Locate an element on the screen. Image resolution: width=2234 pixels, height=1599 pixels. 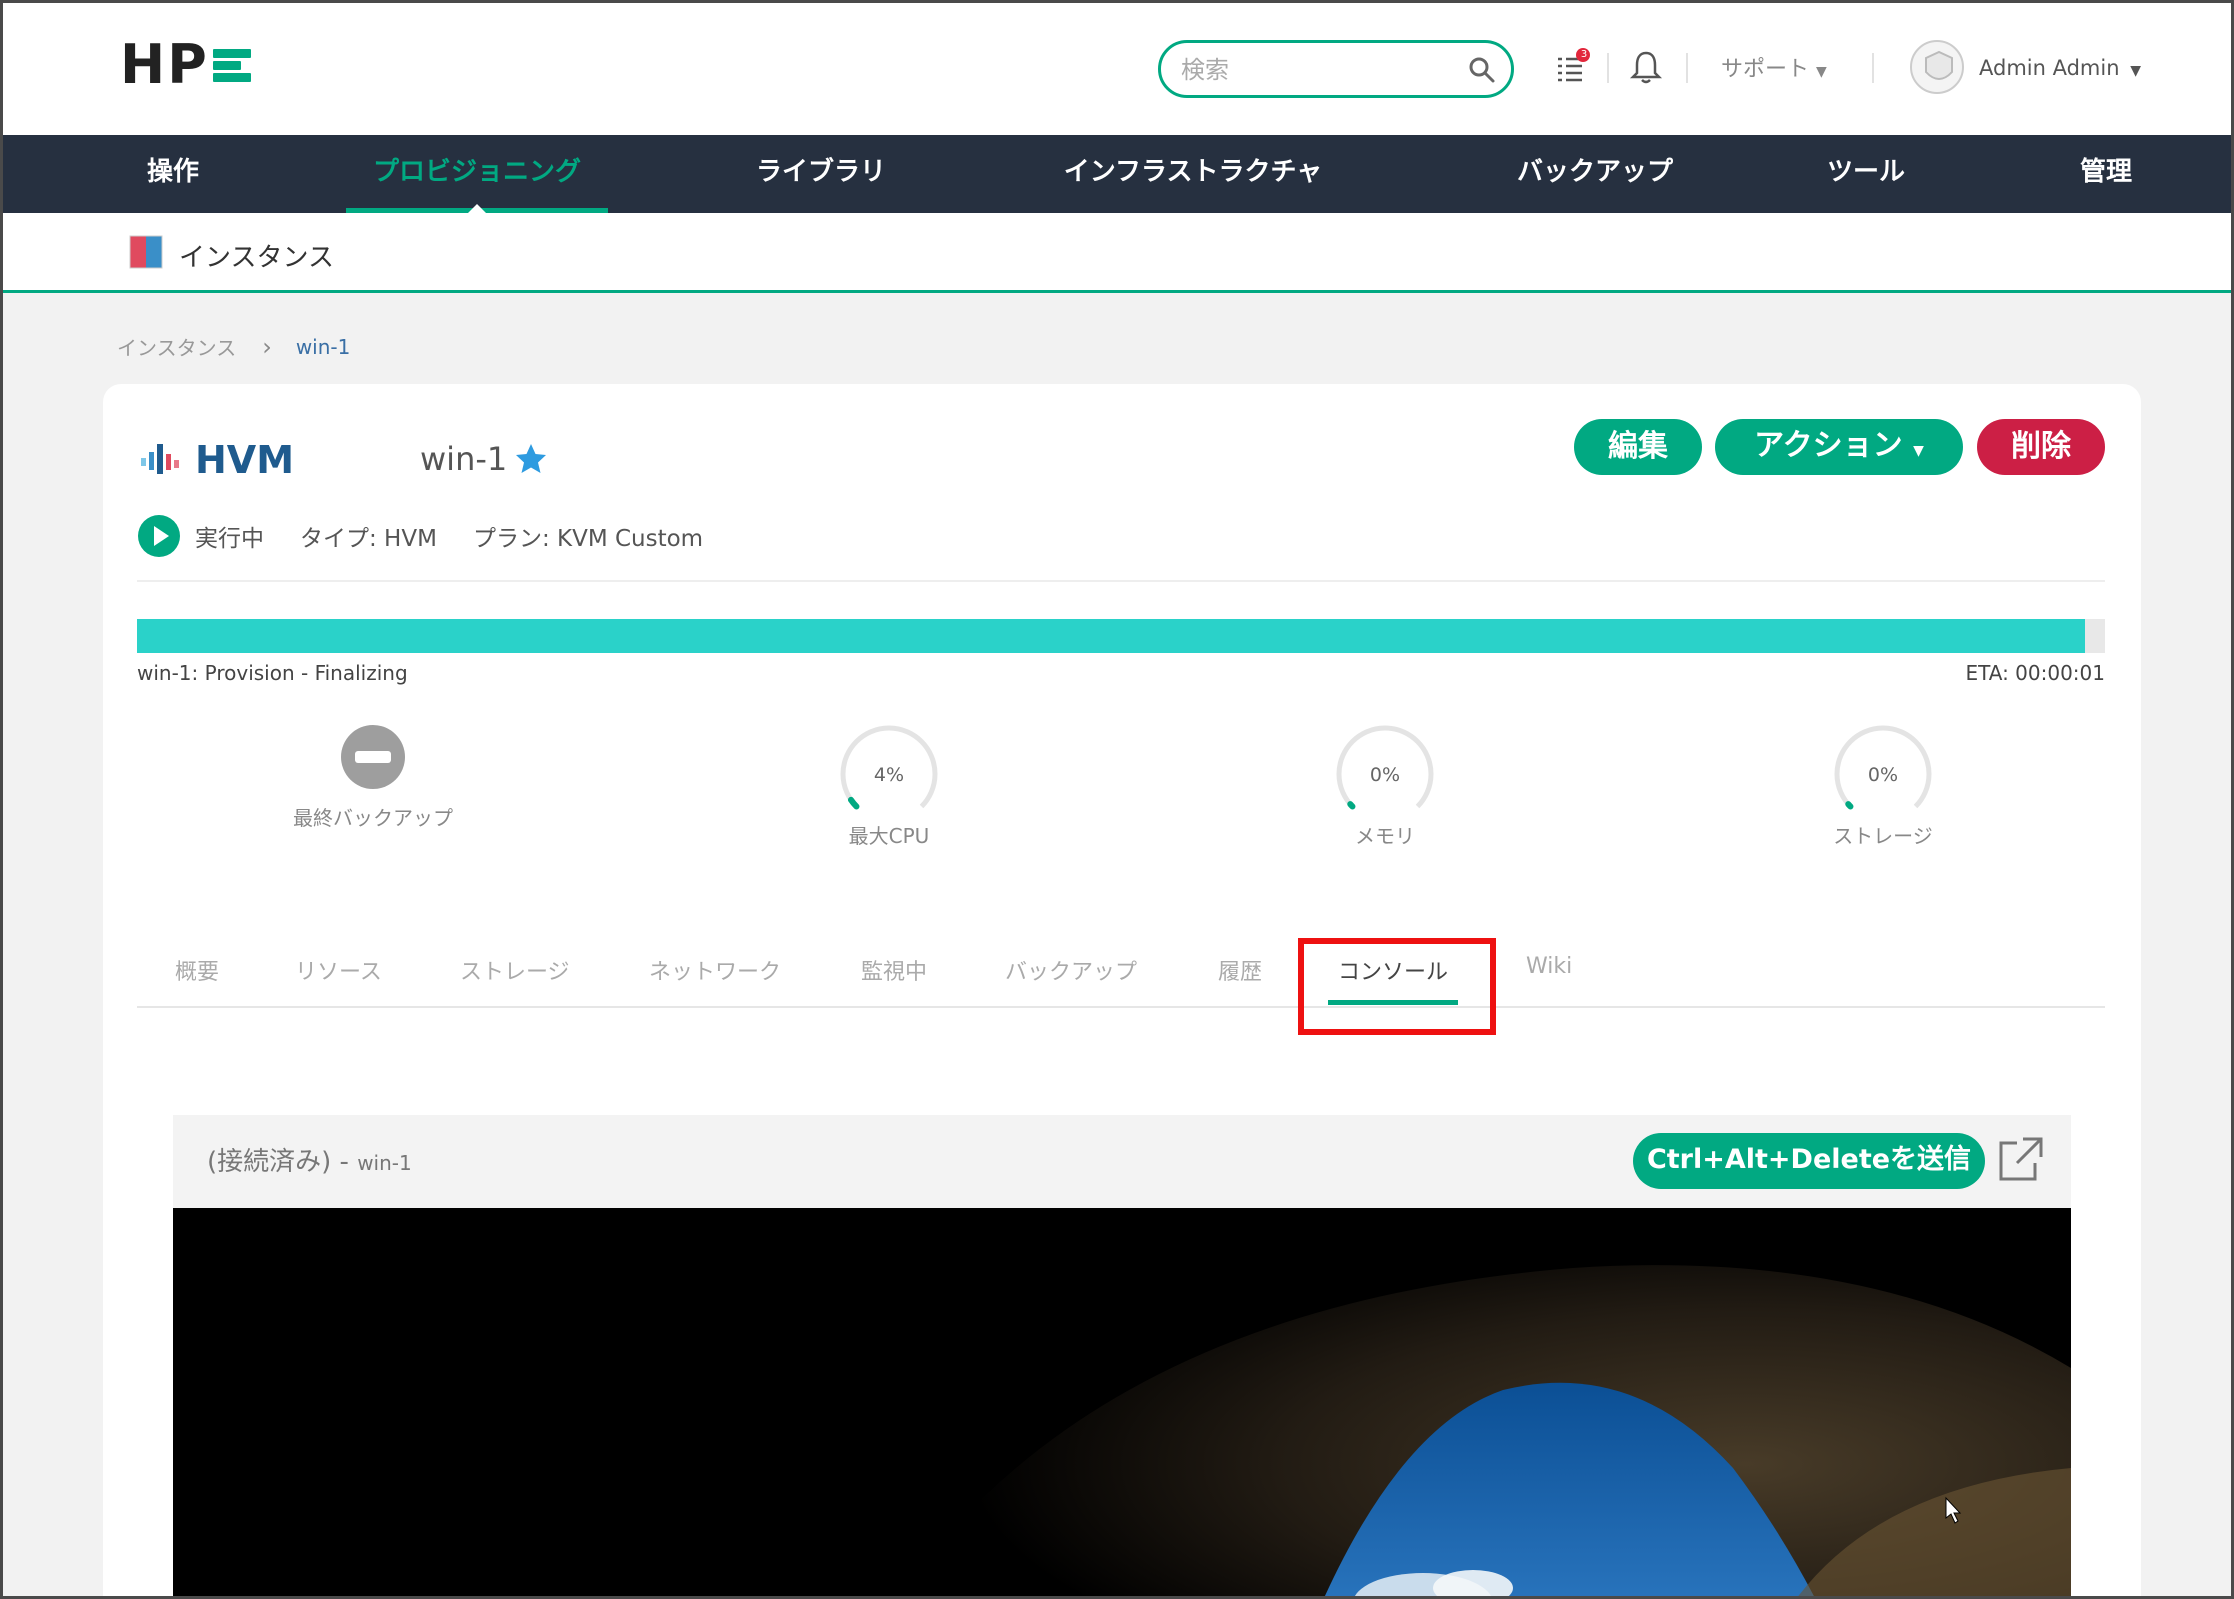
breadcrumb: インスタンス › win-1 is located at coordinates (233, 346).